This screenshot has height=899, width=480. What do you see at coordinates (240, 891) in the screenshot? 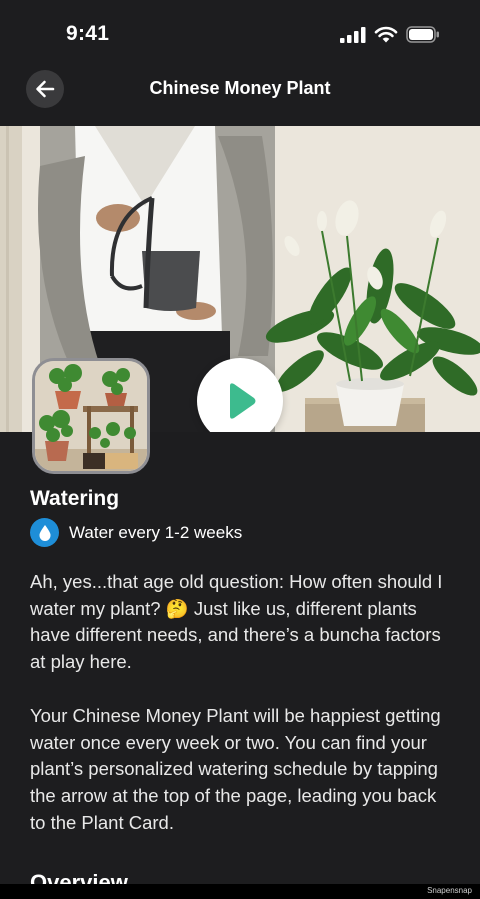
I see `bottom-bar` at bounding box center [240, 891].